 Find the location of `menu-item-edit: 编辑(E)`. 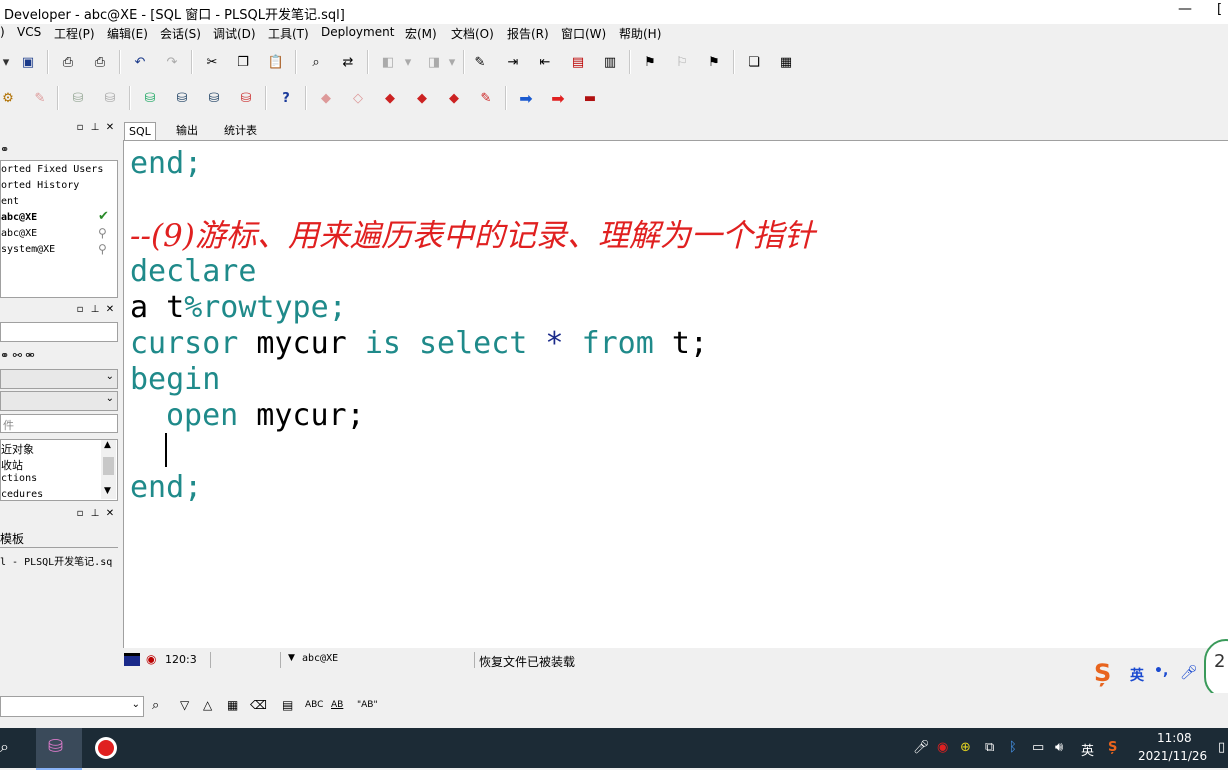

menu-item-edit: 编辑(E) is located at coordinates (127, 33).